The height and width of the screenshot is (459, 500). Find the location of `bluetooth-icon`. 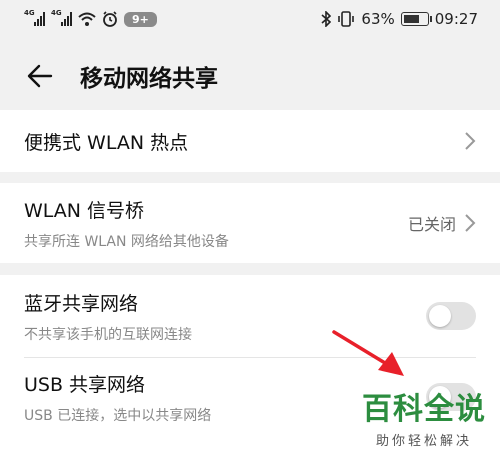

bluetooth-icon is located at coordinates (326, 19).